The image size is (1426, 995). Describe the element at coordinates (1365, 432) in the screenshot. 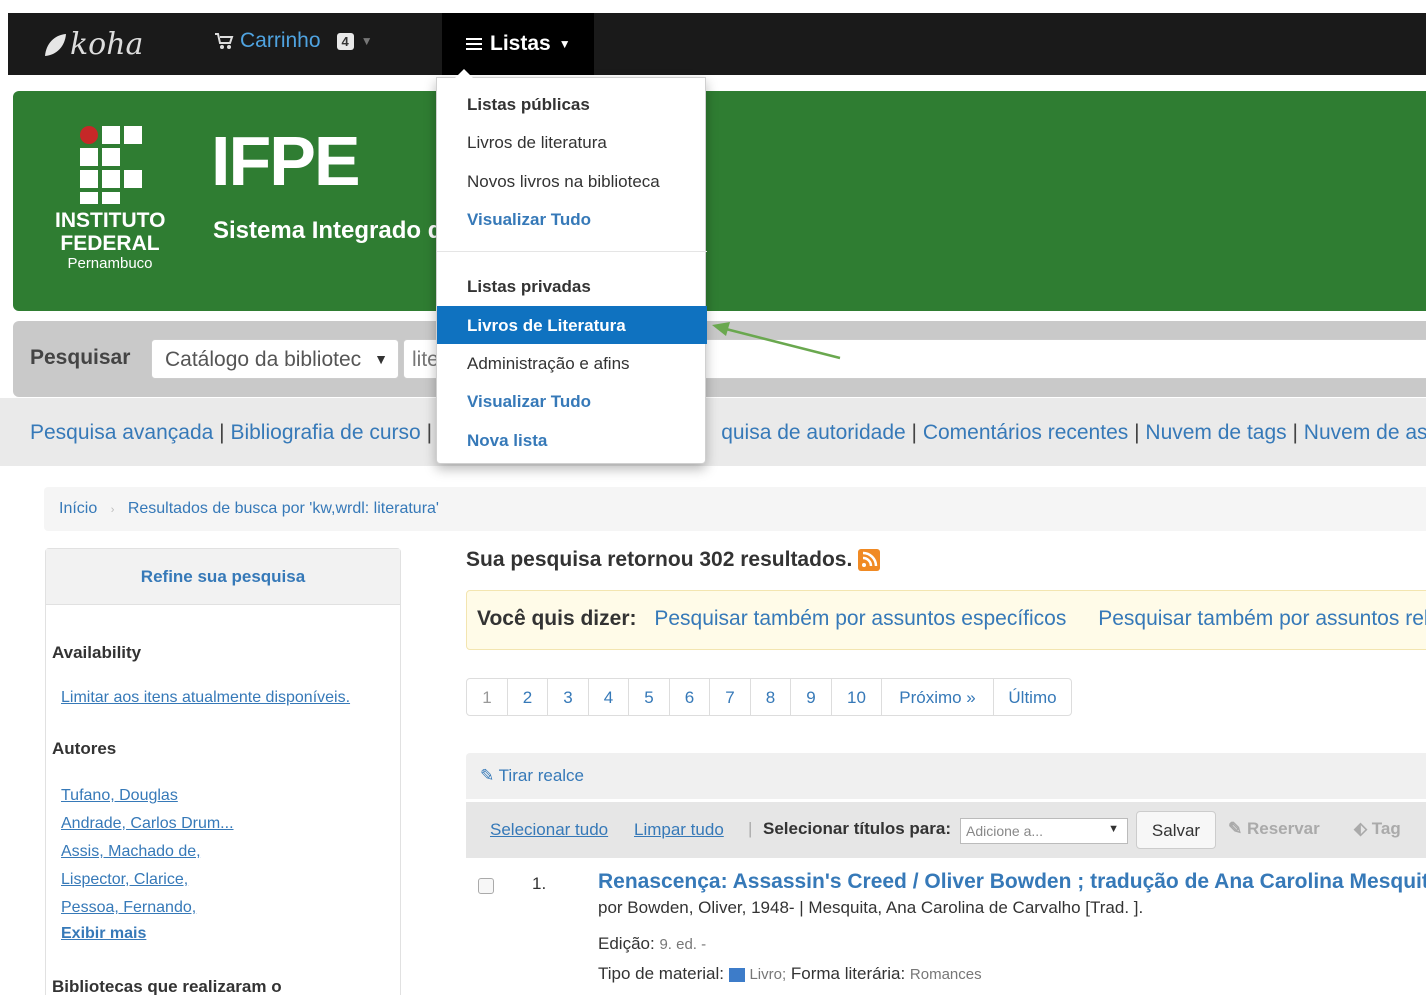

I see `subject-cloud-link: Nuvem de assu` at that location.